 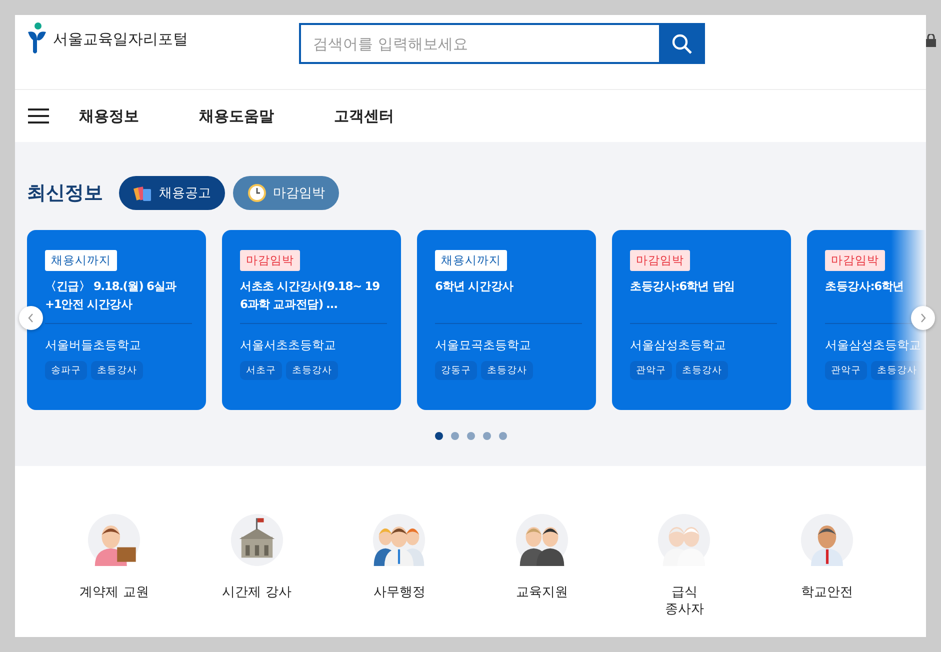 What do you see at coordinates (257, 592) in the screenshot?
I see `category-link: 시간제 강사` at bounding box center [257, 592].